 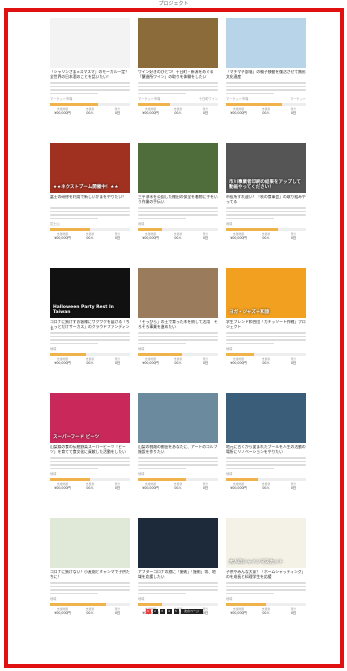 I want to click on project-title: 三平浄水を公園した棚田の保全を着物に手をいう作業の手伝い, so click(x=178, y=200).